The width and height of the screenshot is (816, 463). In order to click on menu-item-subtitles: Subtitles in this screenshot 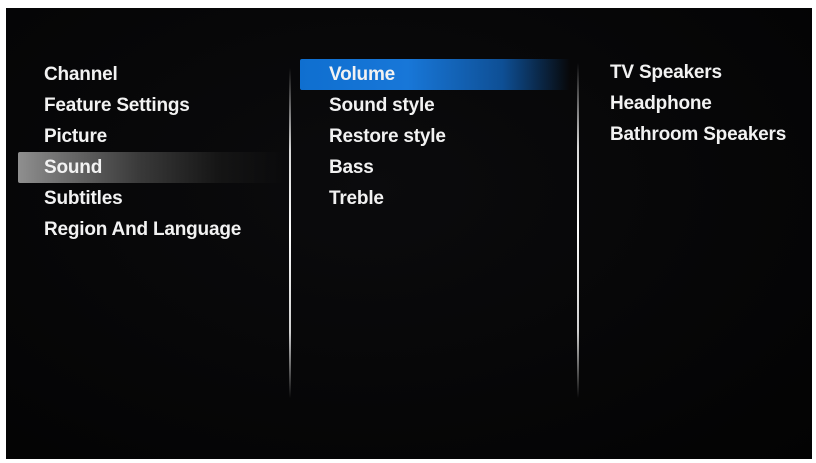, I will do `click(152, 198)`.